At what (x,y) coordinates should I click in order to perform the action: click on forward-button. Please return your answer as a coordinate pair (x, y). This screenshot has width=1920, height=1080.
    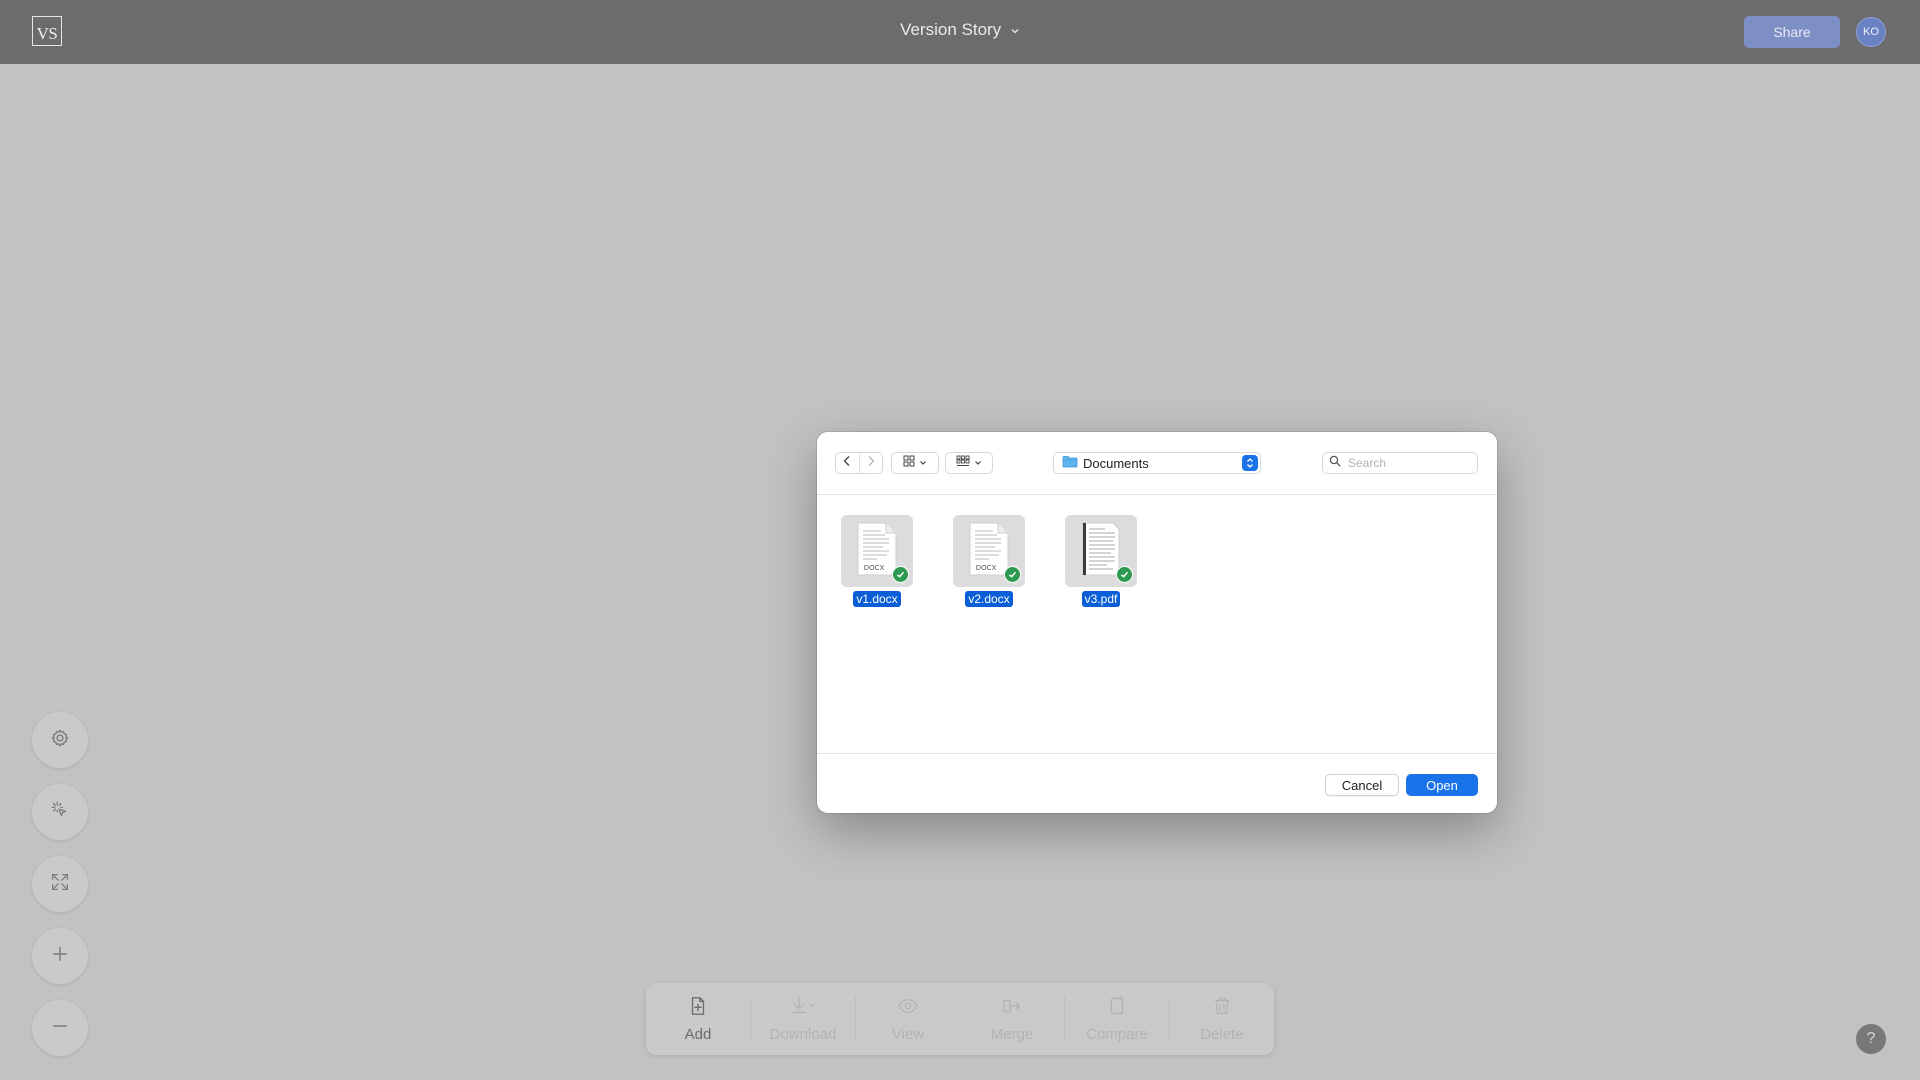
    Looking at the image, I should click on (870, 463).